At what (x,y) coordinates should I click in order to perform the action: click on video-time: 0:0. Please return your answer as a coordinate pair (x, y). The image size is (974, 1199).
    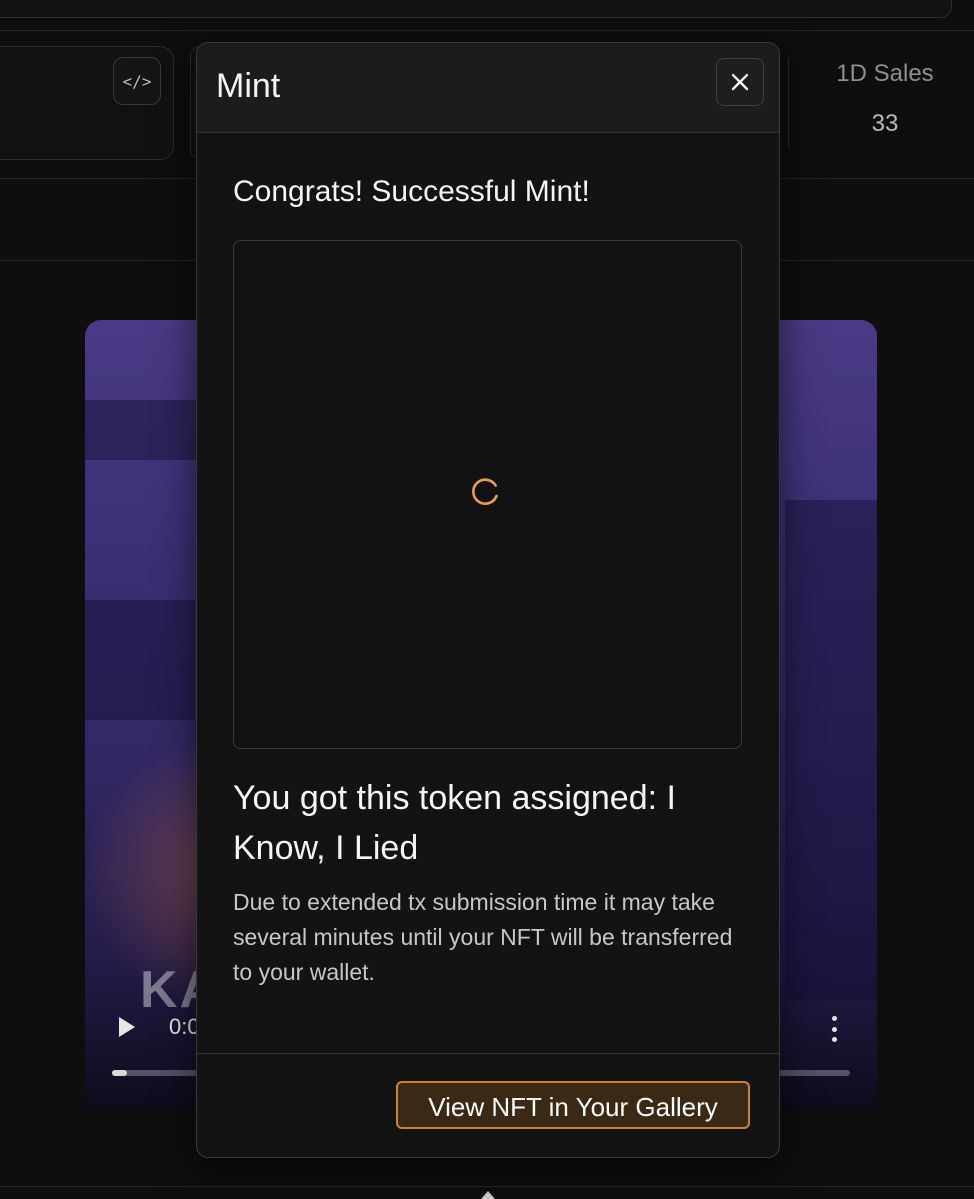
    Looking at the image, I should click on (184, 1026).